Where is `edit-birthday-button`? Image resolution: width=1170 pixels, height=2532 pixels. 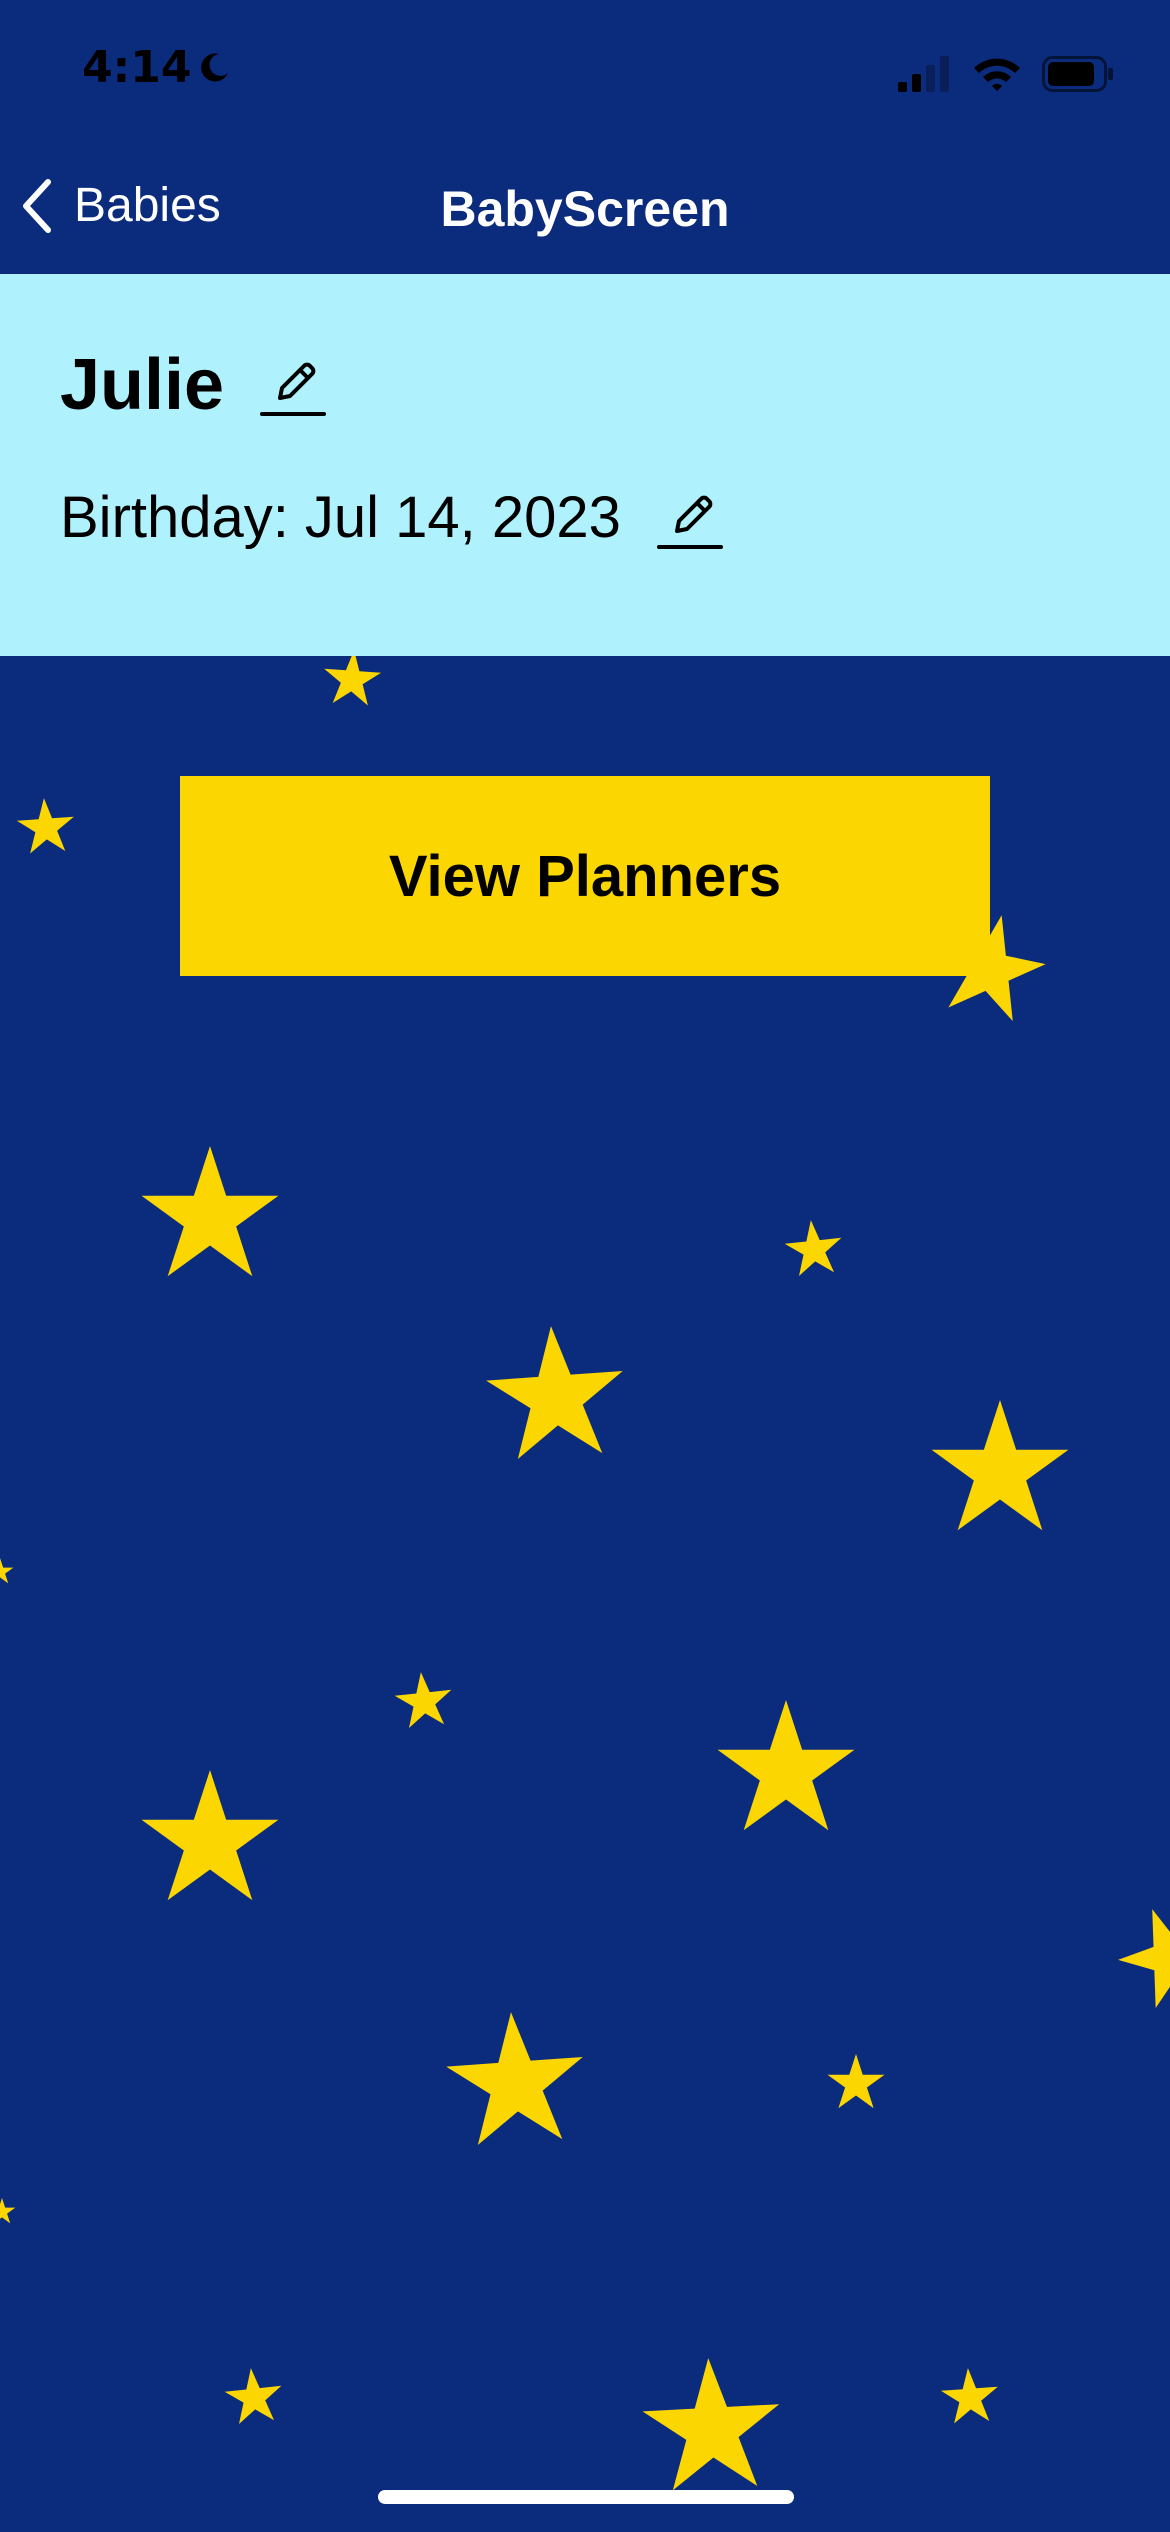
edit-birthday-button is located at coordinates (689, 518).